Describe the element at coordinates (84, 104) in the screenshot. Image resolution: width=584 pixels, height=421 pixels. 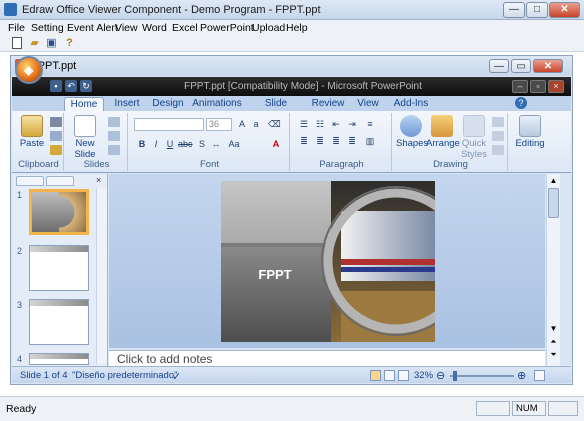
I see `tab-home: Home` at that location.